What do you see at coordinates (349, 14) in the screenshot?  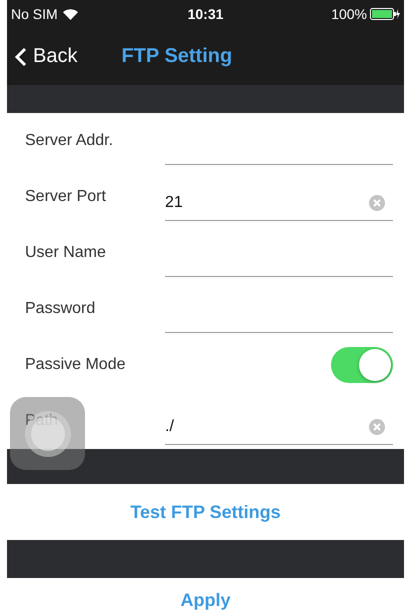 I see `battery-percent: 100%` at bounding box center [349, 14].